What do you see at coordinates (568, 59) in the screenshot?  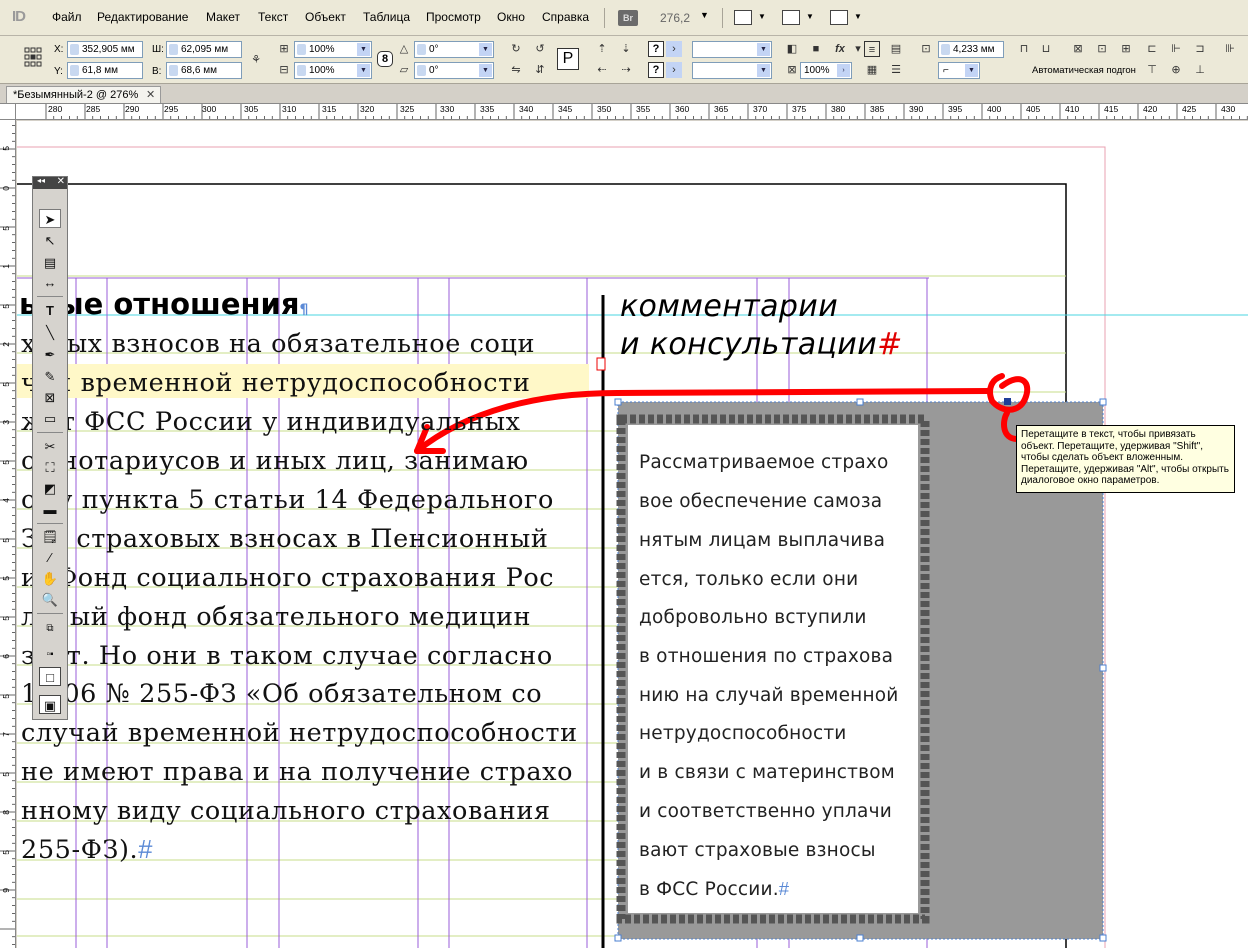 I see `paragraph-icon: P` at bounding box center [568, 59].